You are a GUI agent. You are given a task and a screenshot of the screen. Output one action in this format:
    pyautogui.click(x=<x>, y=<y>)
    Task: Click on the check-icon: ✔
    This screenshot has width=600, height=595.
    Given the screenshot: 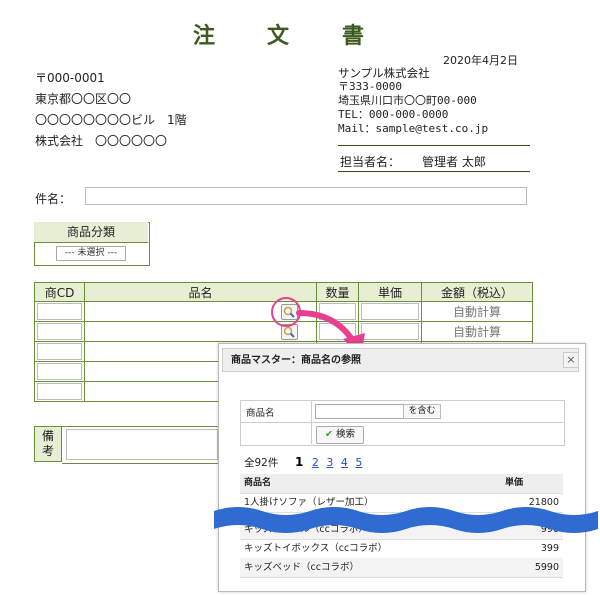 What is the action you would take?
    pyautogui.click(x=328, y=434)
    